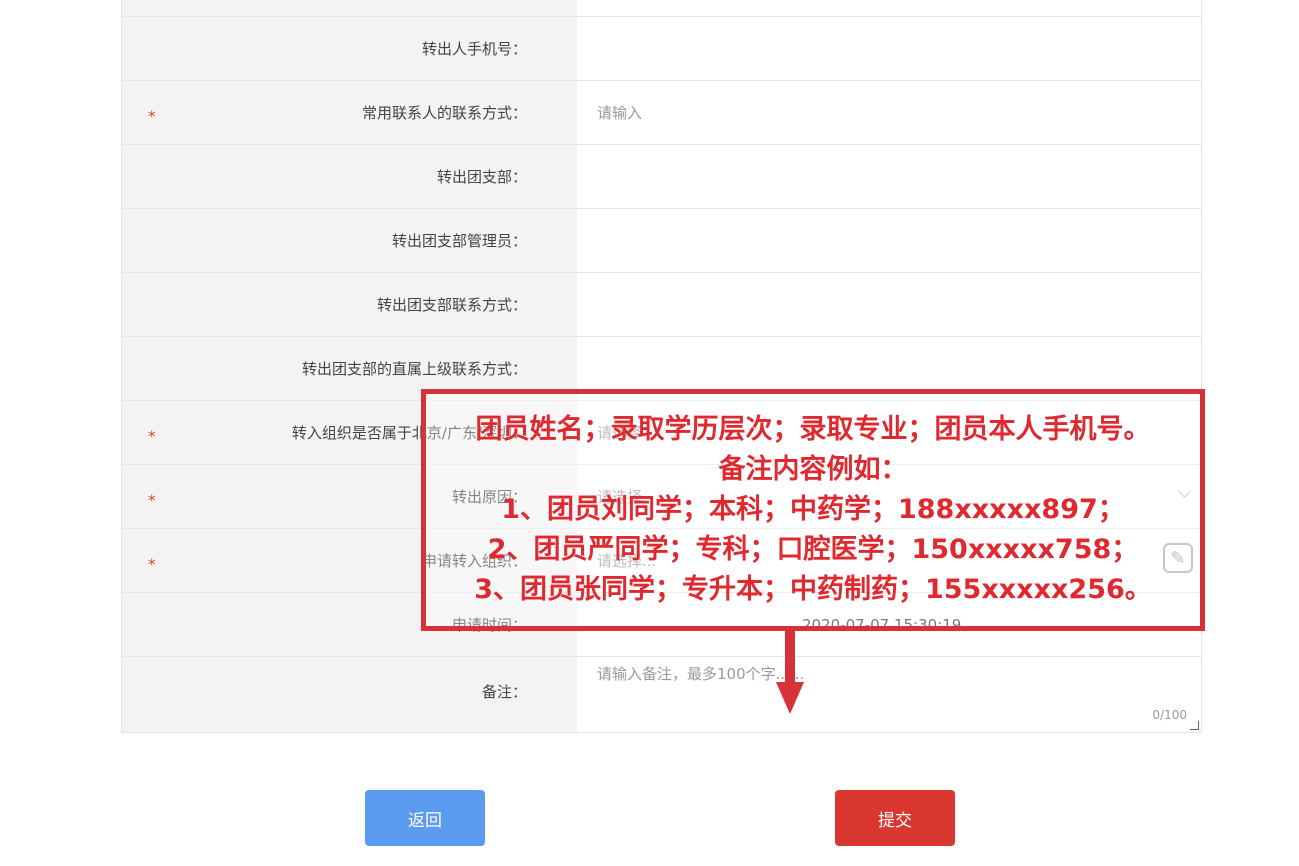  I want to click on form-row-remark: 备注： 0/100, so click(661, 694).